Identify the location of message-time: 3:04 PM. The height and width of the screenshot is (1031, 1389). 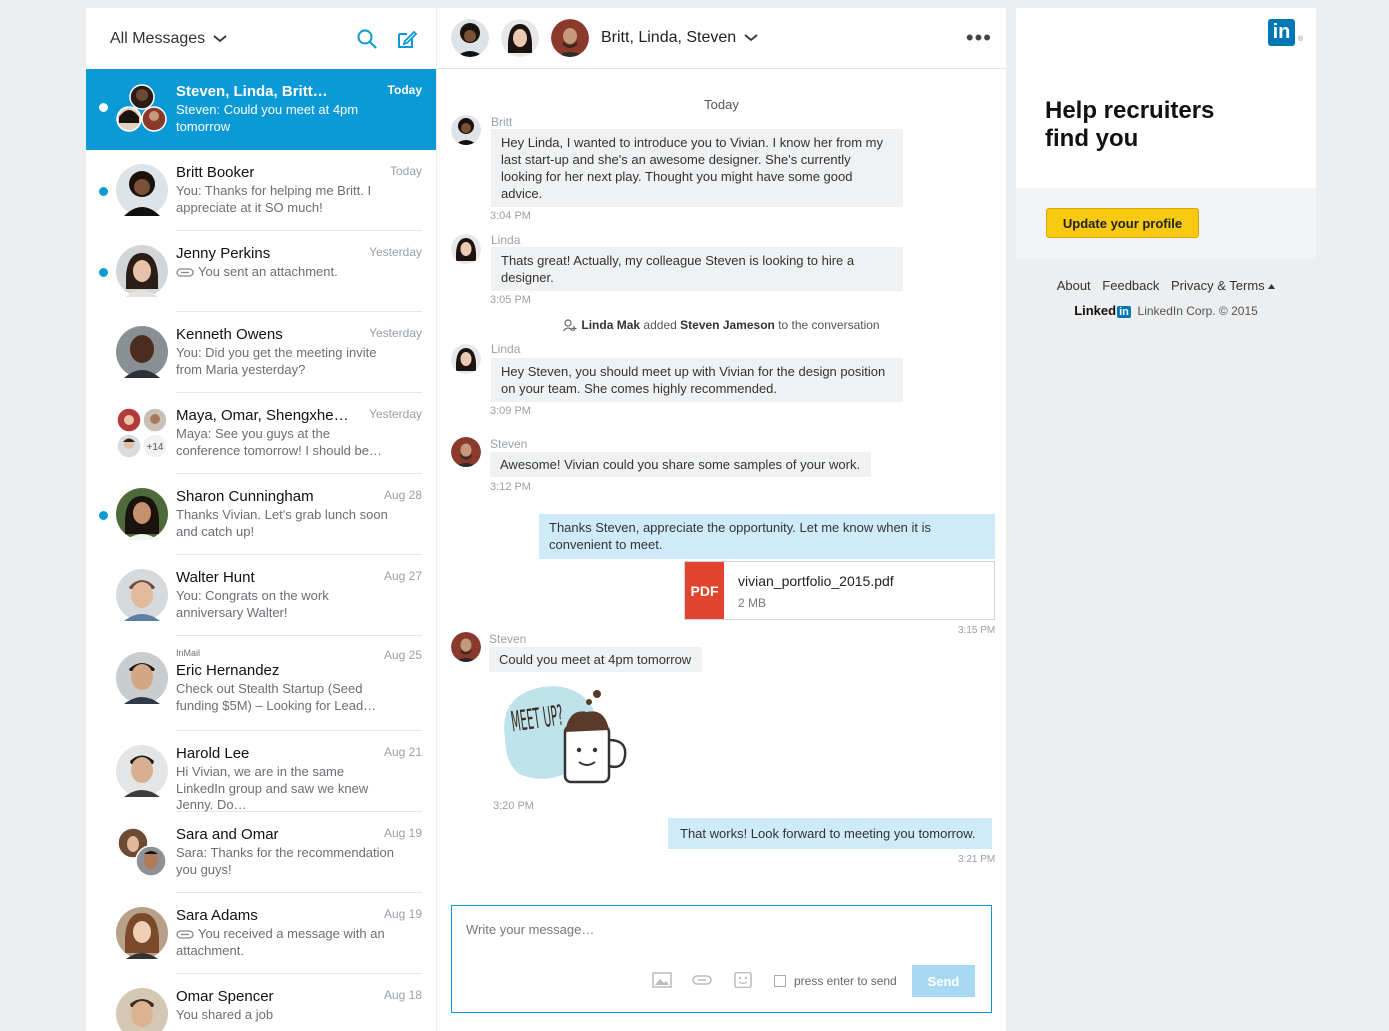
(510, 216).